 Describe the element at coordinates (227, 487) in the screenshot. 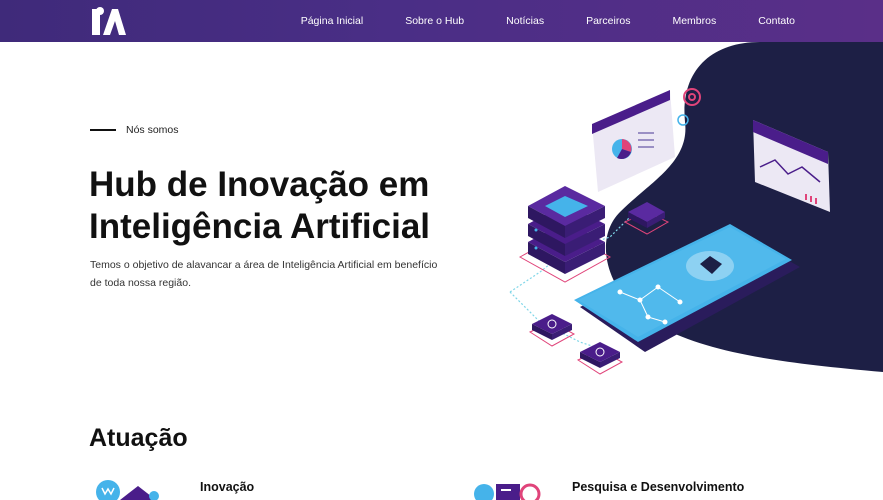

I see `card-title-inovacao: Inovação` at that location.